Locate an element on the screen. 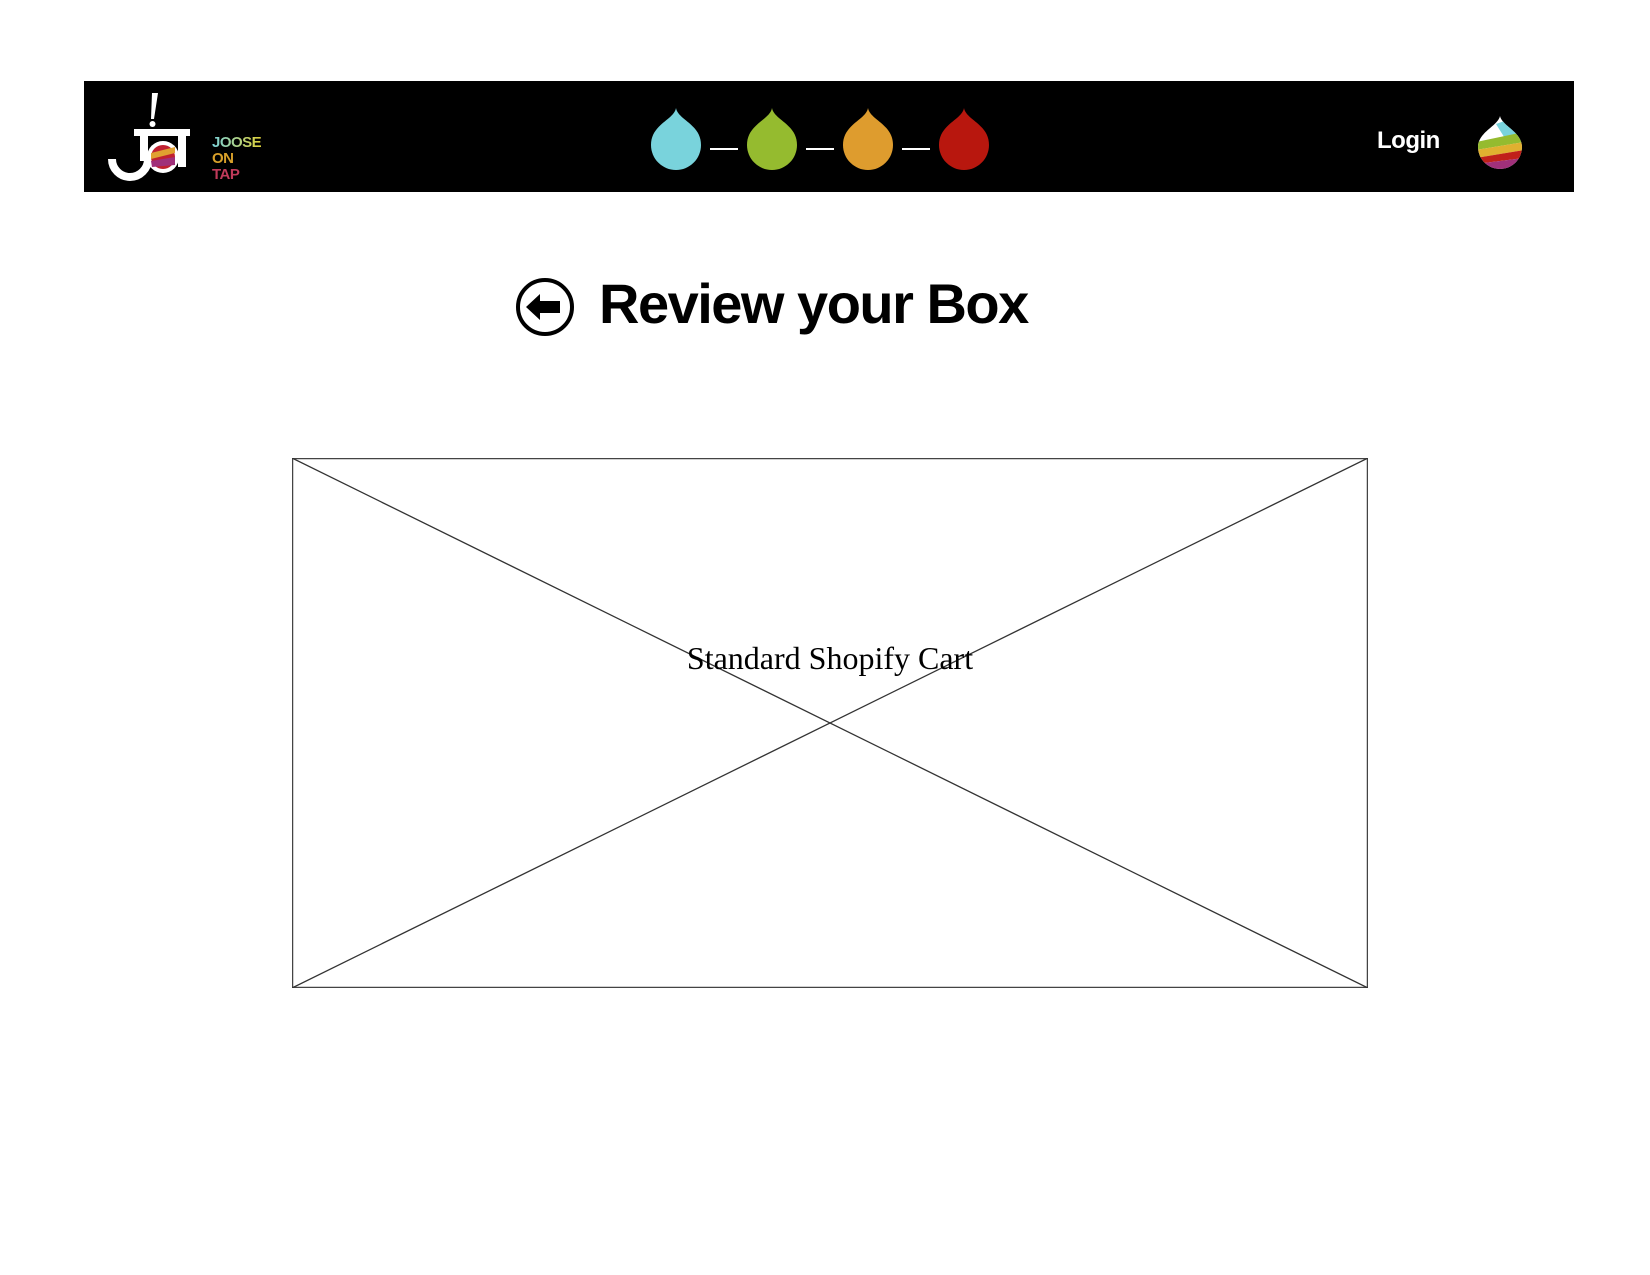 The height and width of the screenshot is (1275, 1650). step-2-drop-icon is located at coordinates (772, 139).